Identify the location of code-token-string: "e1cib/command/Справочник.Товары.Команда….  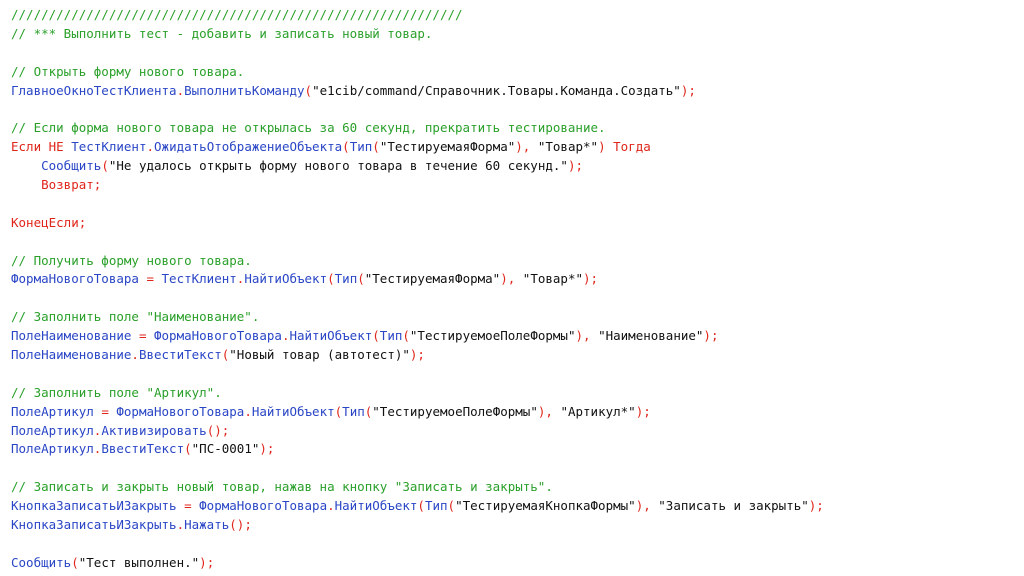
(496, 90).